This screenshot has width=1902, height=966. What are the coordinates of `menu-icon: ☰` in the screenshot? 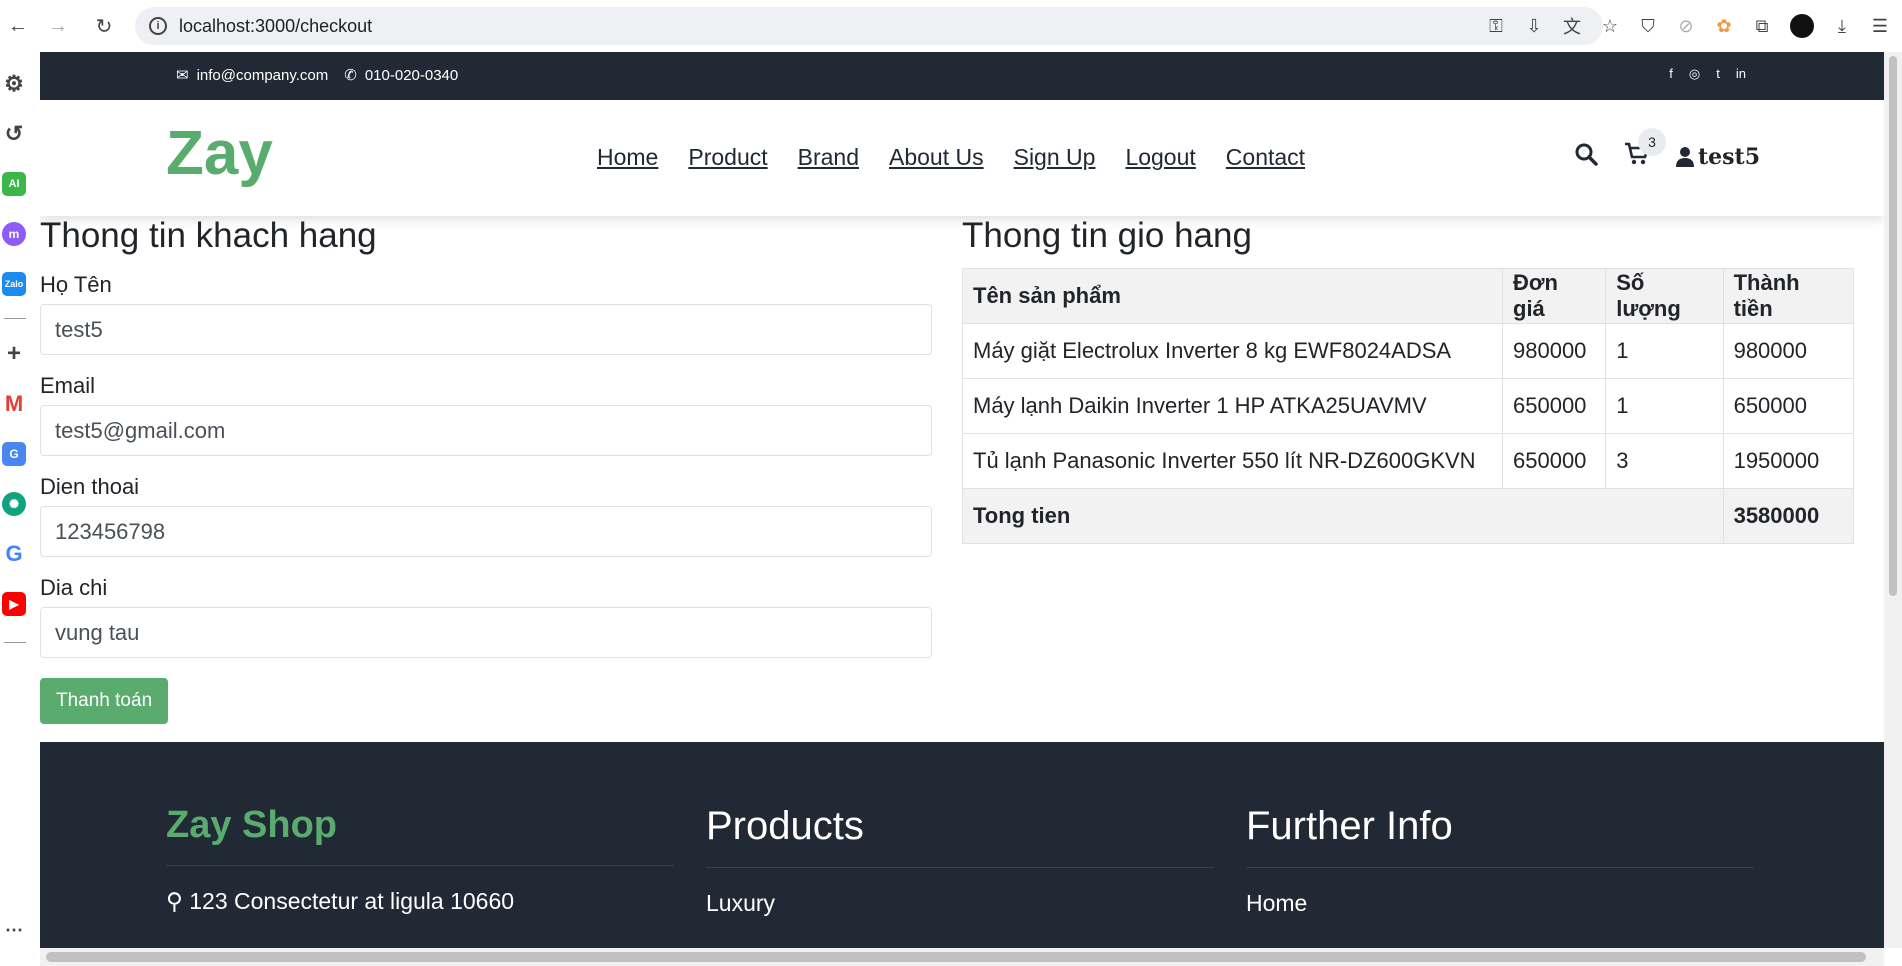 It's located at (1880, 26).